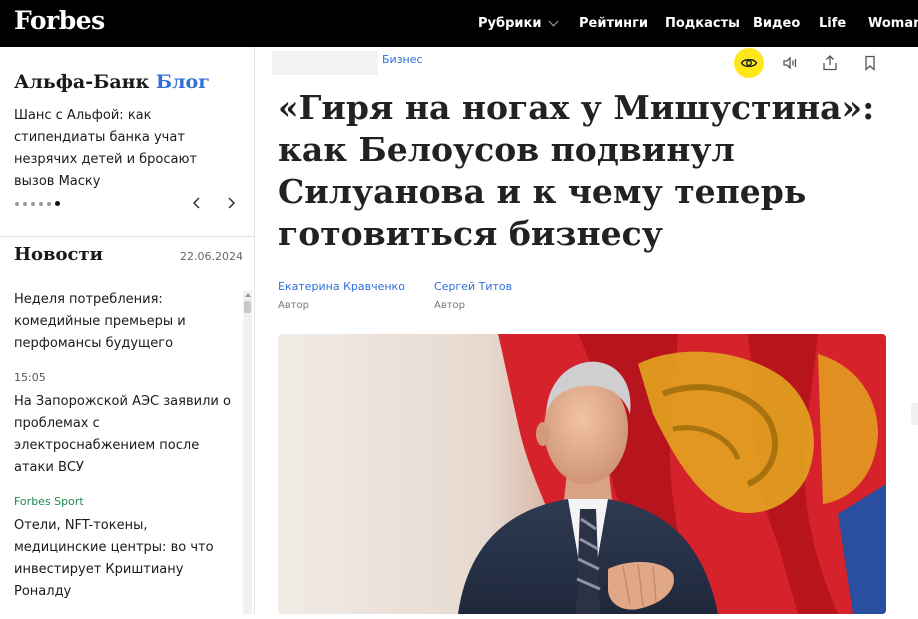 This screenshot has width=918, height=619. Describe the element at coordinates (702, 23) in the screenshot. I see `nav-podcasts: Подкасты` at that location.